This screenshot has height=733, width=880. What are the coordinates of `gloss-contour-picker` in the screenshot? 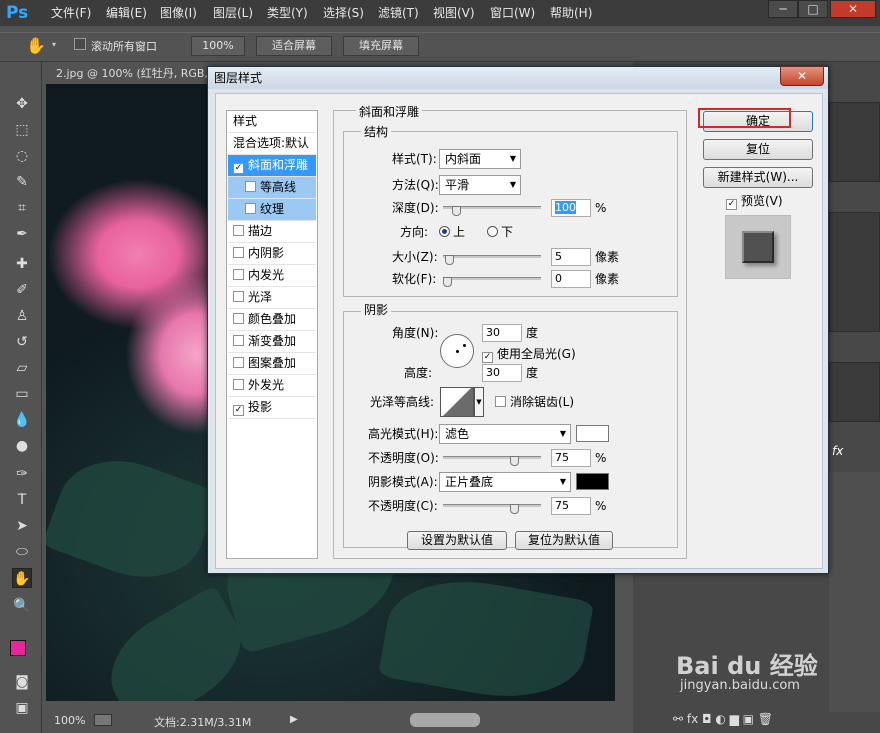 It's located at (457, 402).